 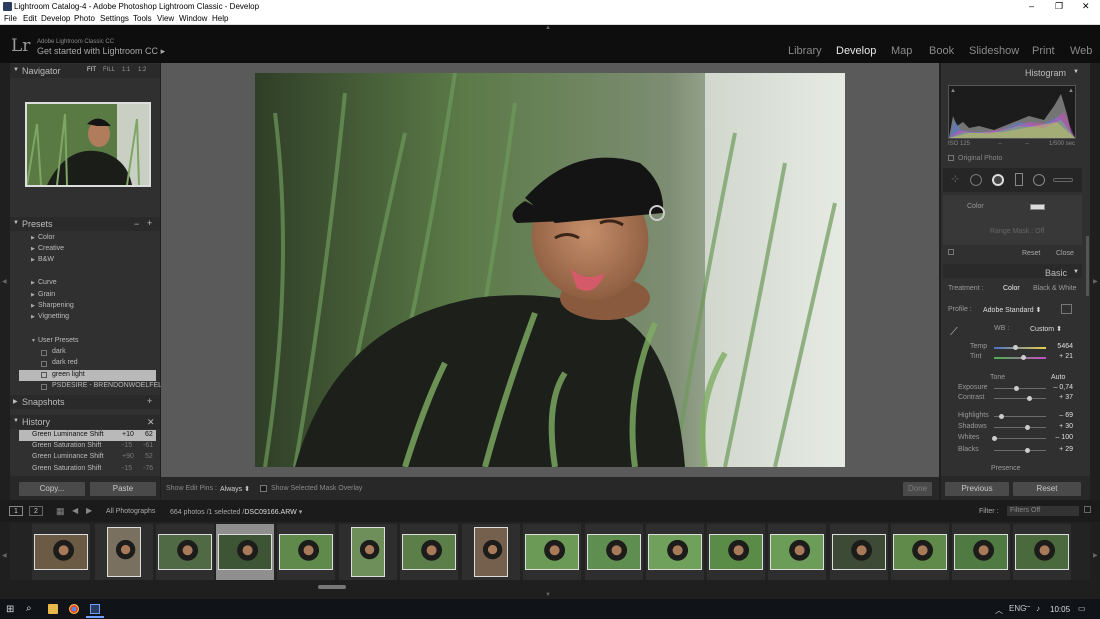 I want to click on navigator-thumbnail, so click(x=88, y=144).